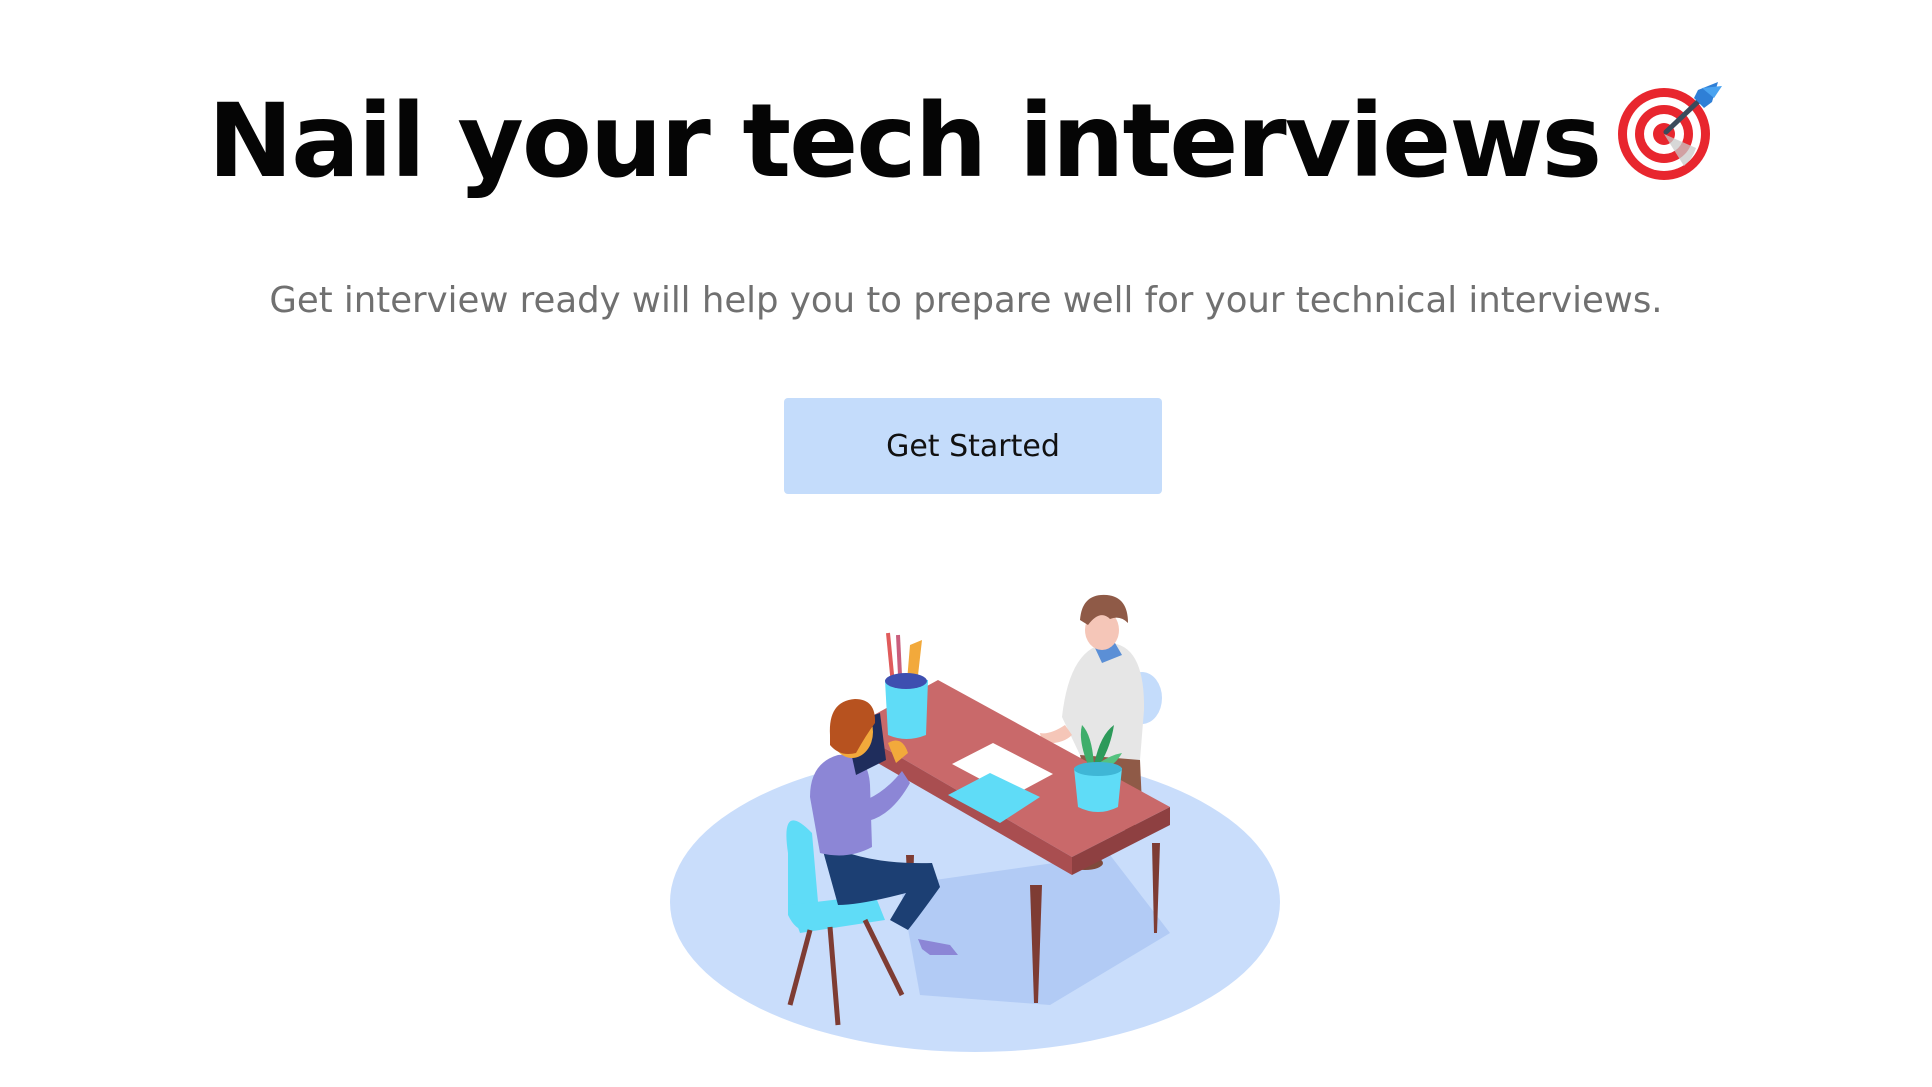 The image size is (1932, 1087). Describe the element at coordinates (1670, 131) in the screenshot. I see `direct-hit-target-icon` at that location.